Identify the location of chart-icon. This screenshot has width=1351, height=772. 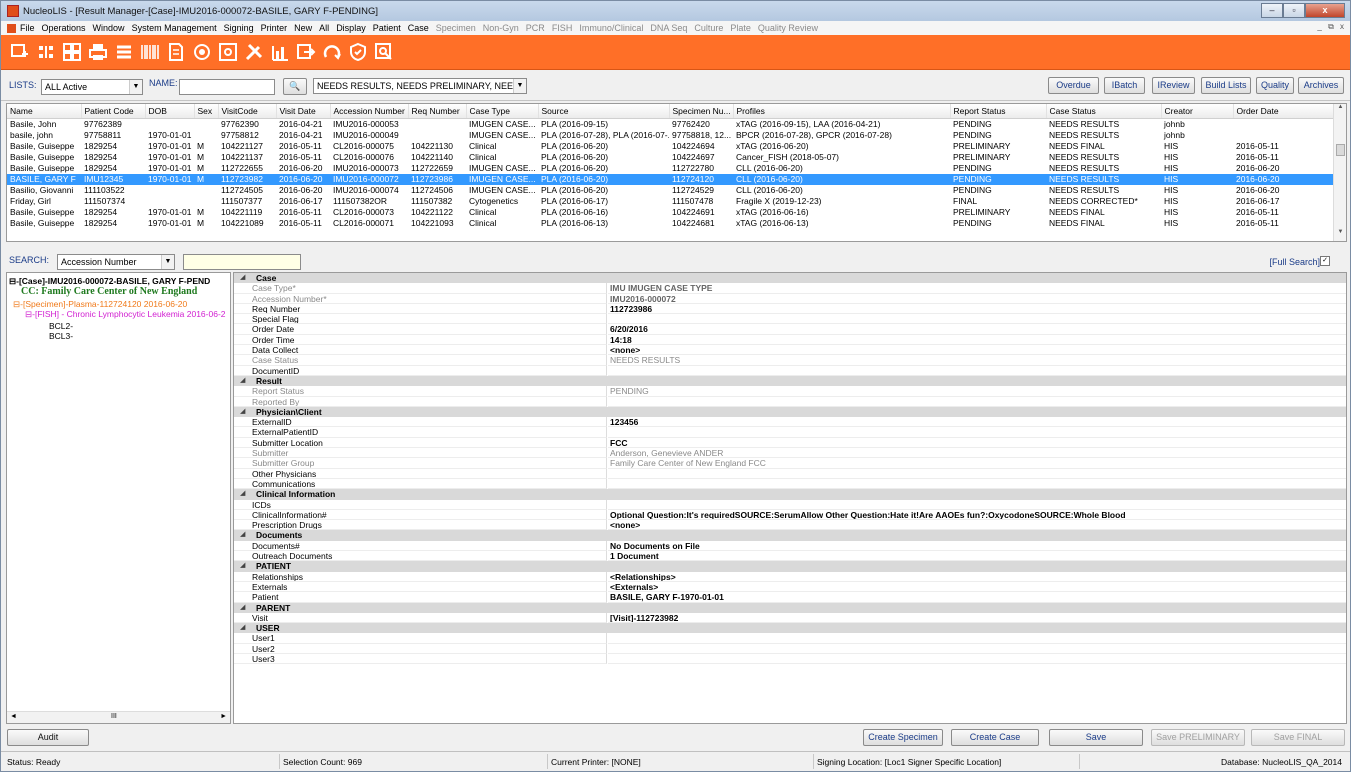
(280, 52).